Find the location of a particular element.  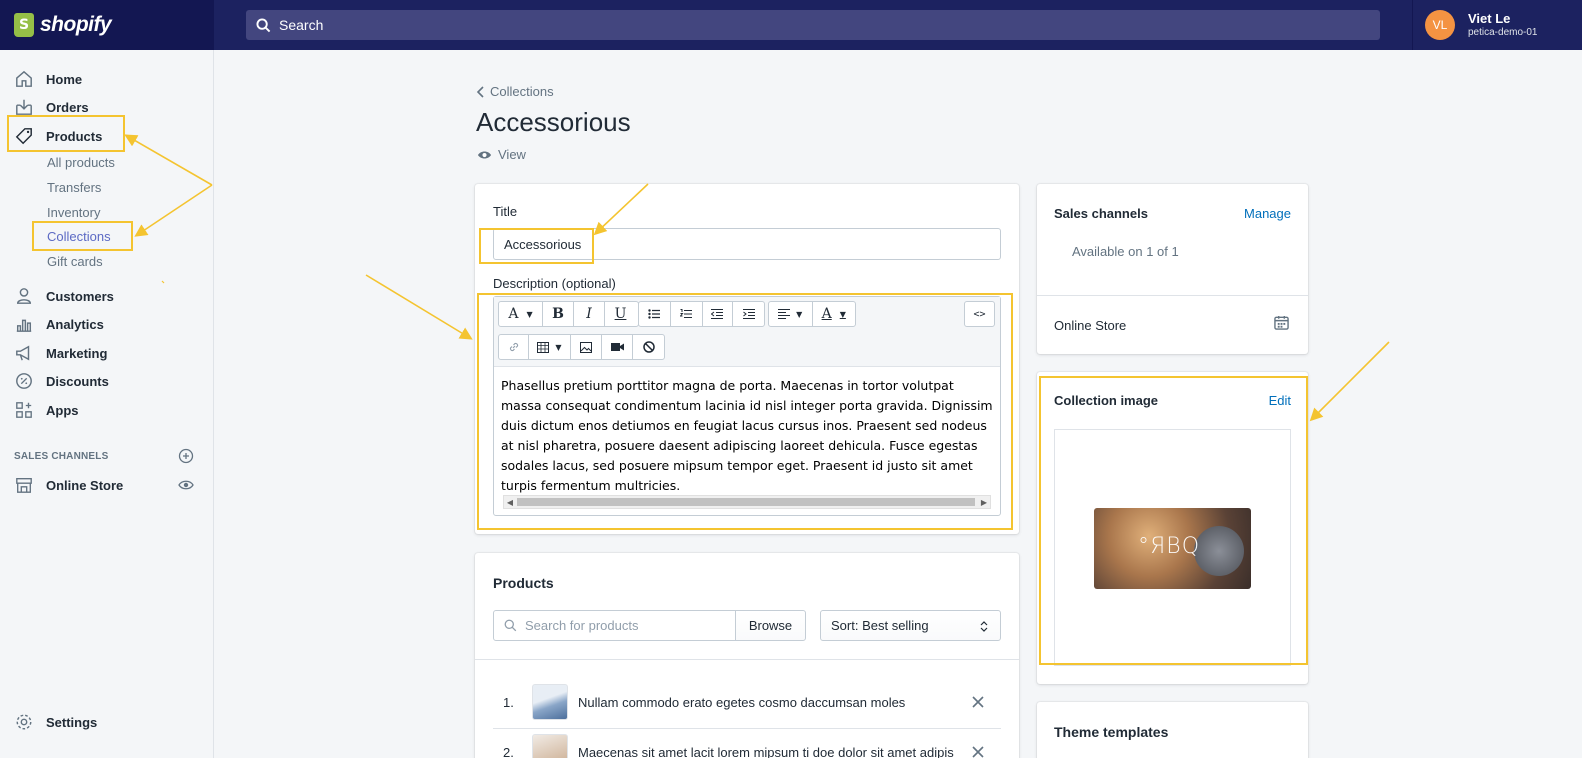

sidebar-item-products: Products is located at coordinates (58, 136).